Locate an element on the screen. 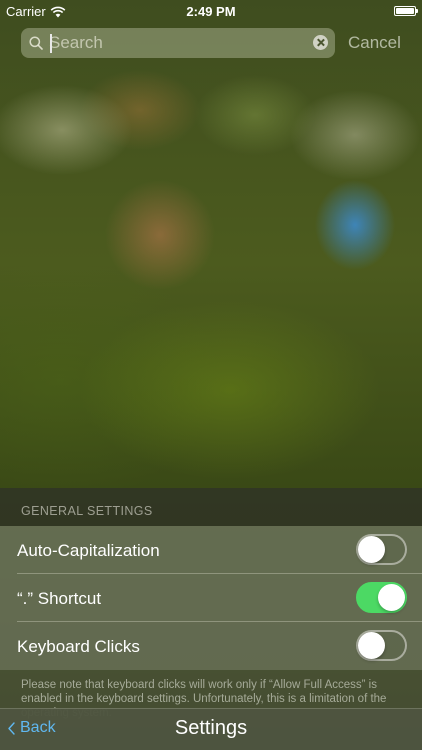 The width and height of the screenshot is (422, 750). cancel-button: Cancel is located at coordinates (374, 43).